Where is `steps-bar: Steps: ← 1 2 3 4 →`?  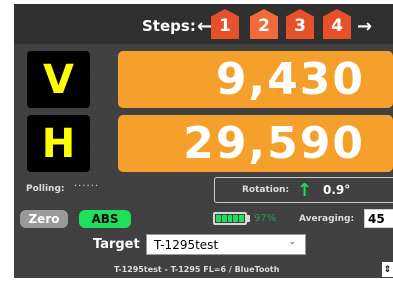 steps-bar: Steps: ← 1 2 3 4 → is located at coordinates (203, 24).